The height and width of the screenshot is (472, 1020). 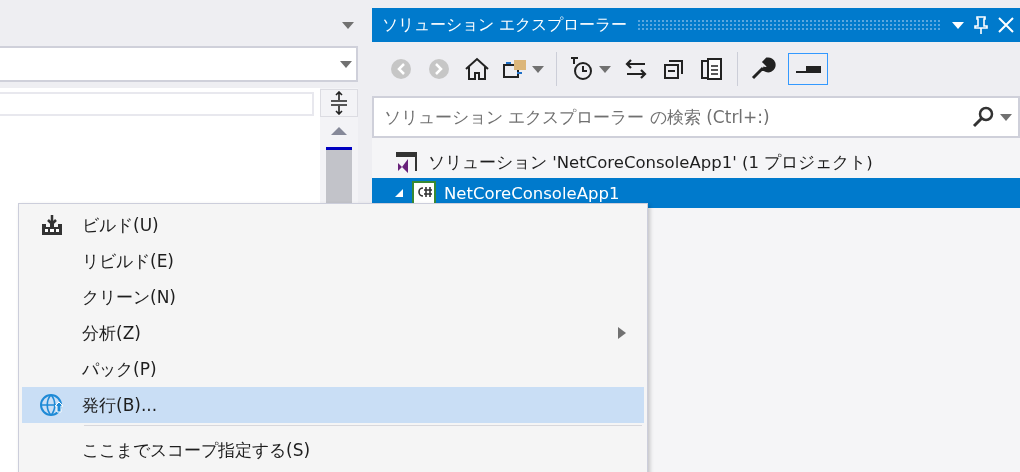 I want to click on menu-label: リビルド(E), so click(x=128, y=261).